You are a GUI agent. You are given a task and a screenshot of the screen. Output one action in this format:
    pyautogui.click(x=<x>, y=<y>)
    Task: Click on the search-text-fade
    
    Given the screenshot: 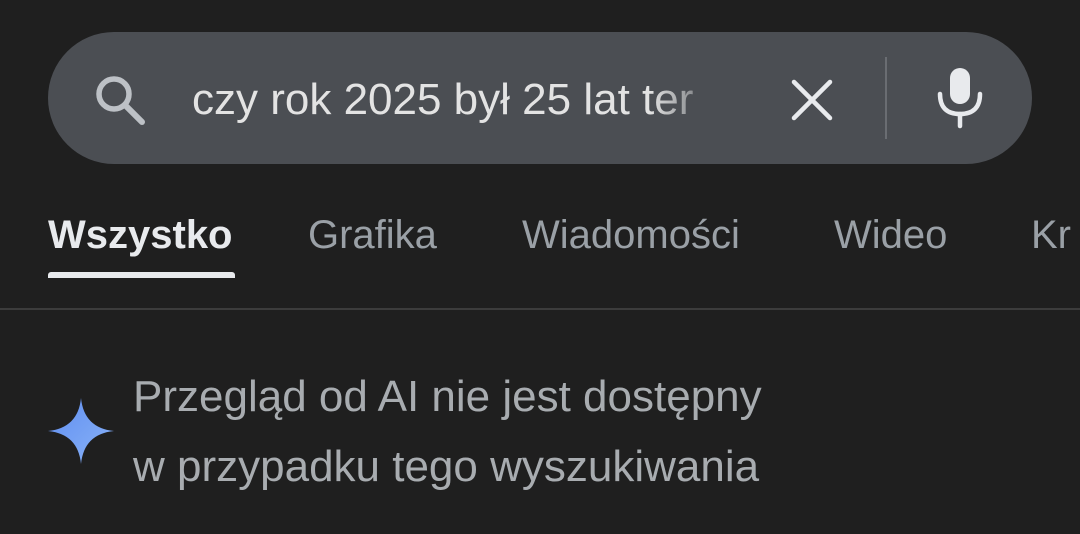 What is the action you would take?
    pyautogui.click(x=695, y=100)
    